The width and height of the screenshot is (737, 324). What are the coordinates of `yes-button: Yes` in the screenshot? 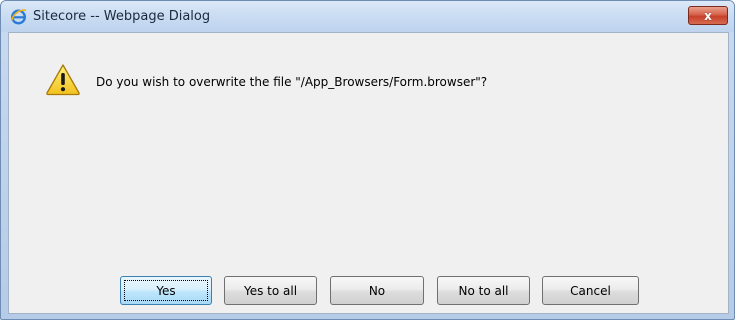 It's located at (166, 290).